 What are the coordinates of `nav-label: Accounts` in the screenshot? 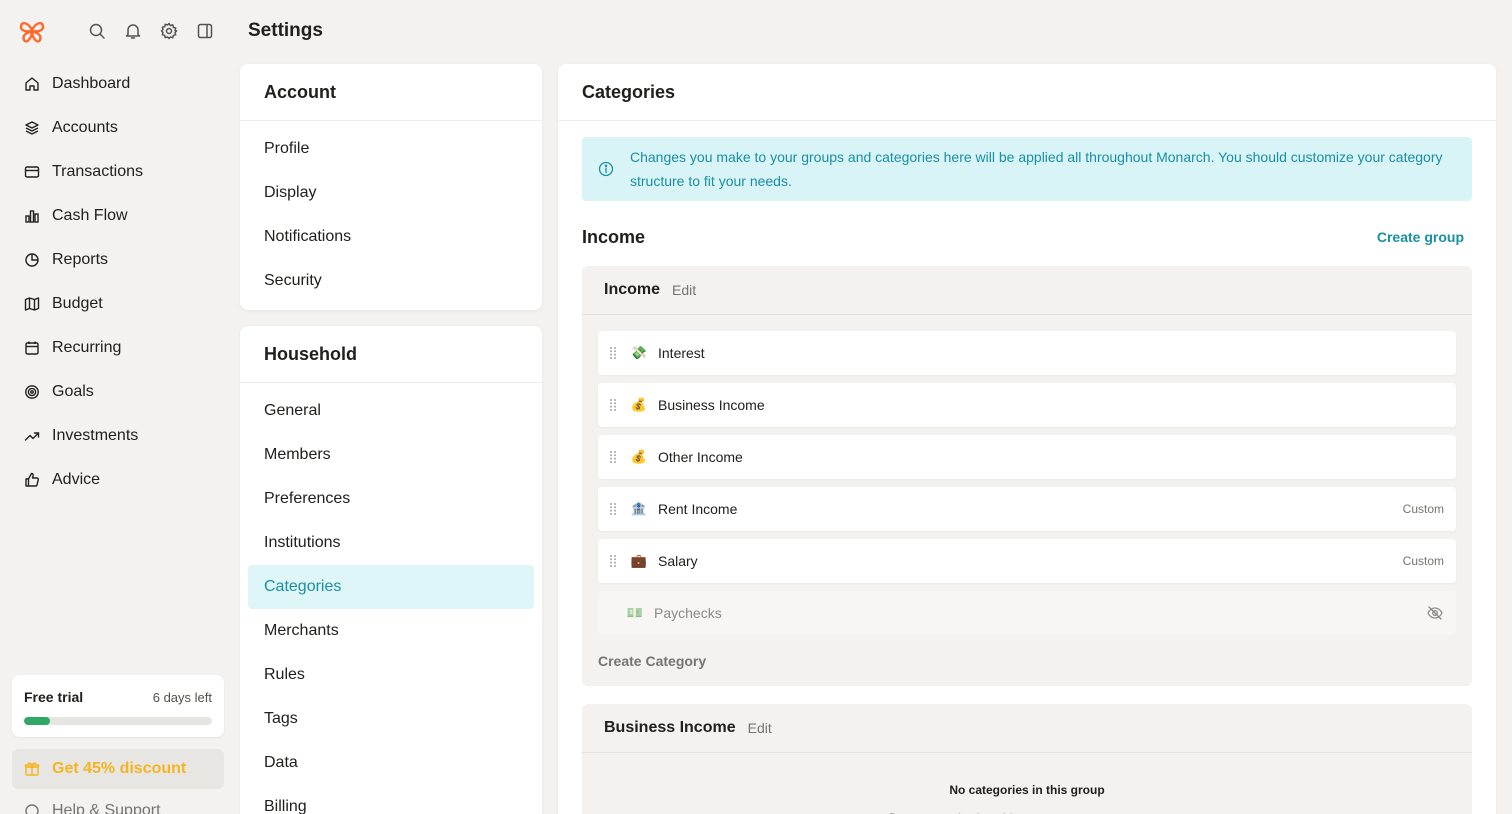 It's located at (85, 127).